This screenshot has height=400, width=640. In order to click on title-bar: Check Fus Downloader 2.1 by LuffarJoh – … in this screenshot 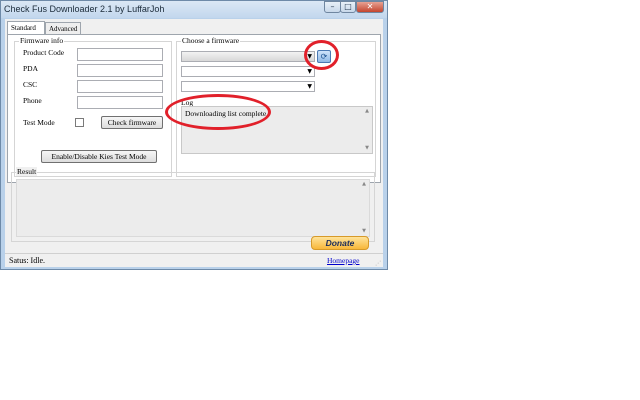, I will do `click(194, 9)`.